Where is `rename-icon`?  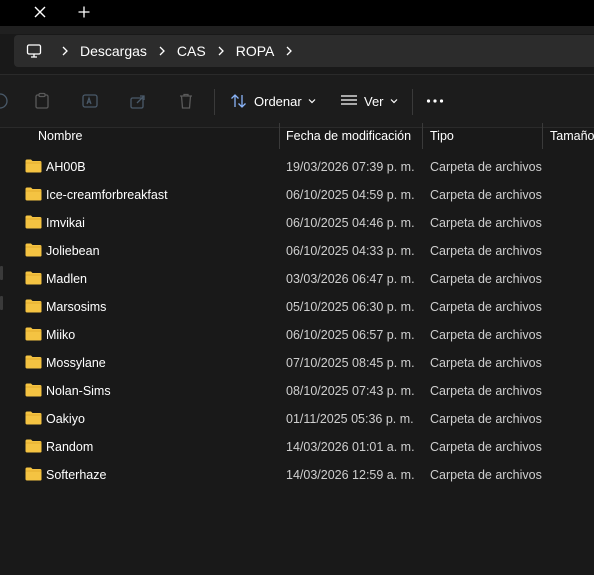
rename-icon is located at coordinates (90, 101).